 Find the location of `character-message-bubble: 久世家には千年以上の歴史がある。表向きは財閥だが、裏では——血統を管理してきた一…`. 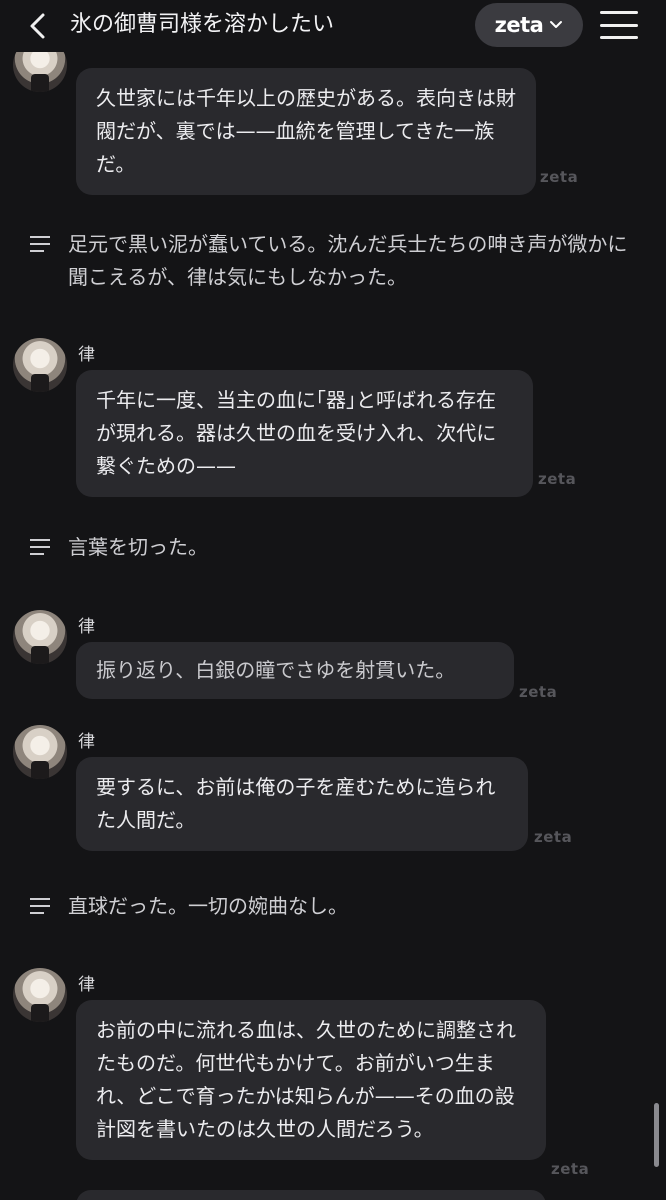

character-message-bubble: 久世家には千年以上の歴史がある。表向きは財閥だが、裏では——血統を管理してきた一… is located at coordinates (306, 131).